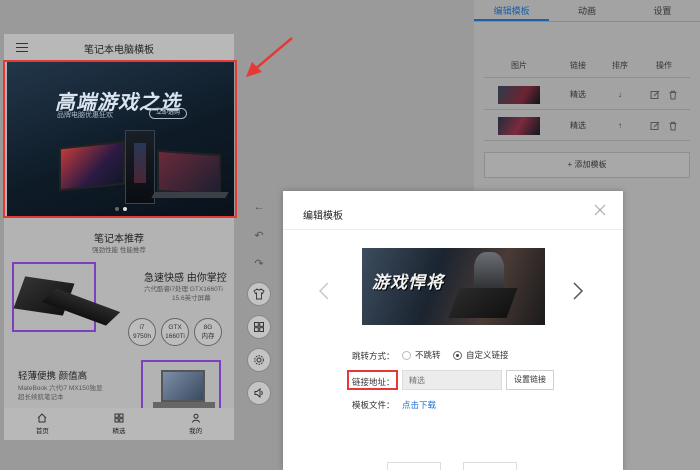 Image resolution: width=700 pixels, height=470 pixels. Describe the element at coordinates (489, 272) in the screenshot. I see `character-graphic` at that location.